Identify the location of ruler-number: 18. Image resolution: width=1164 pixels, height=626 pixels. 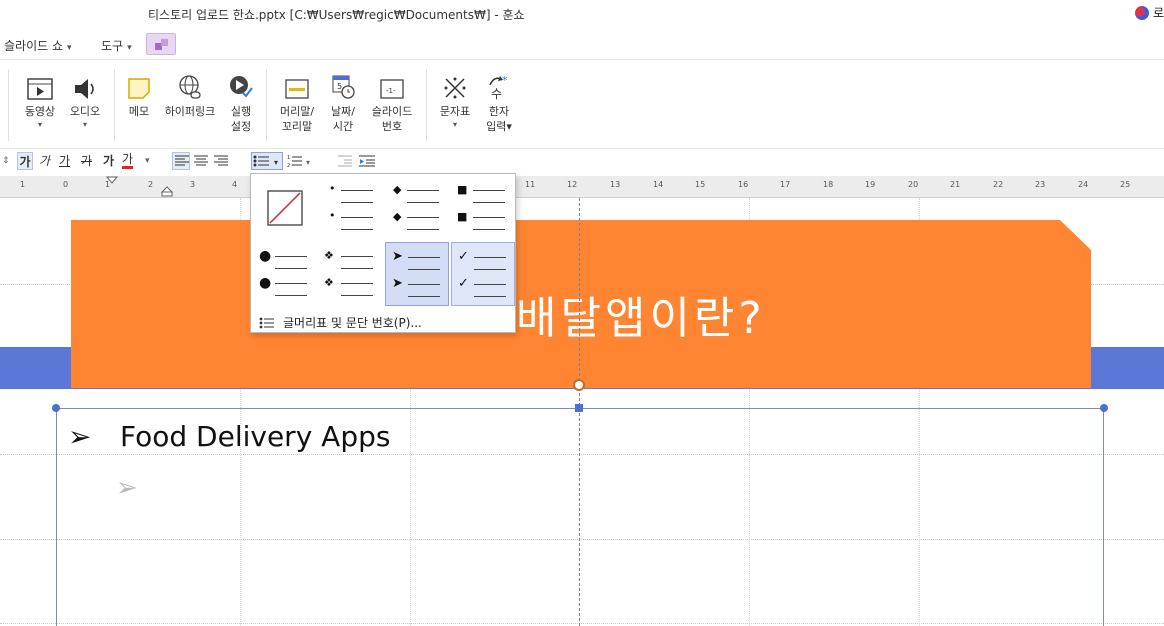
(828, 184).